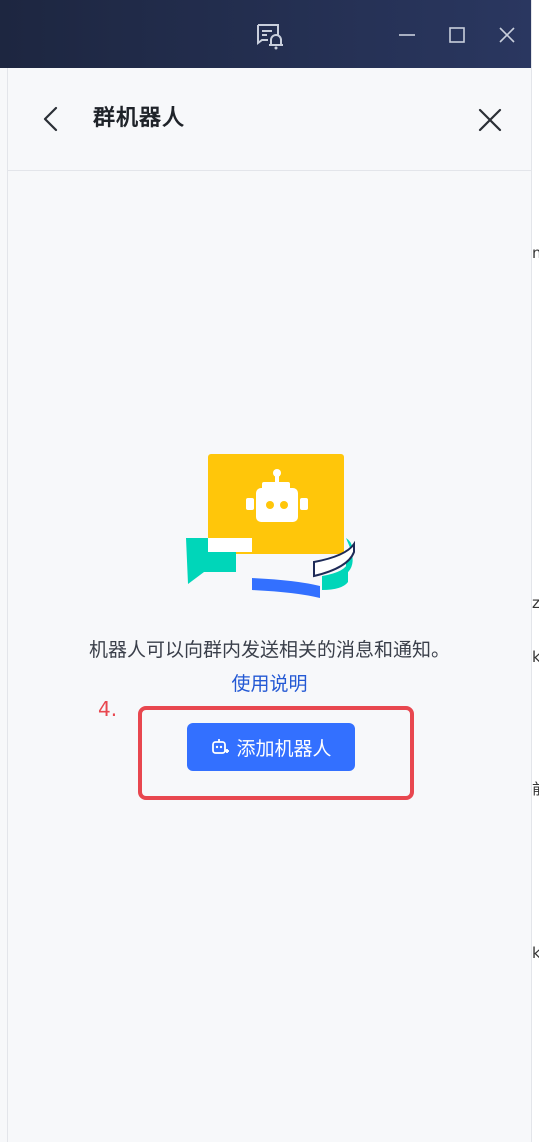  Describe the element at coordinates (108, 709) in the screenshot. I see `annotation-step-label: 4.` at that location.